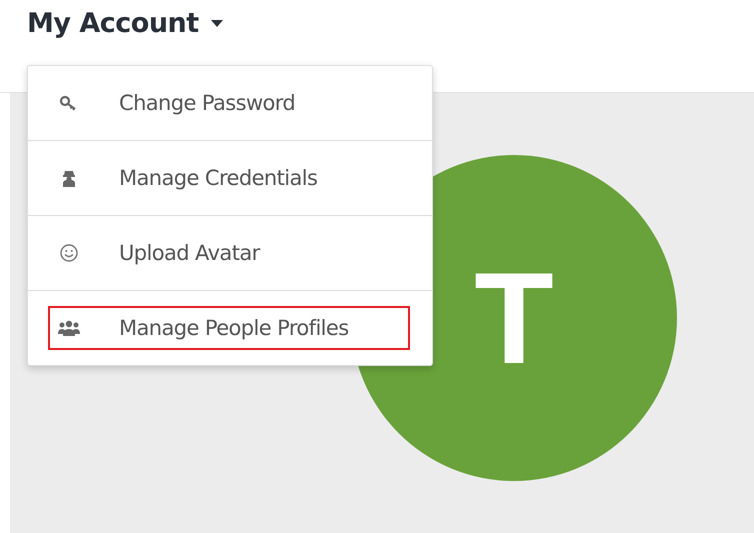 The image size is (754, 533). Describe the element at coordinates (125, 23) in the screenshot. I see `account-menu-button: My Account` at that location.